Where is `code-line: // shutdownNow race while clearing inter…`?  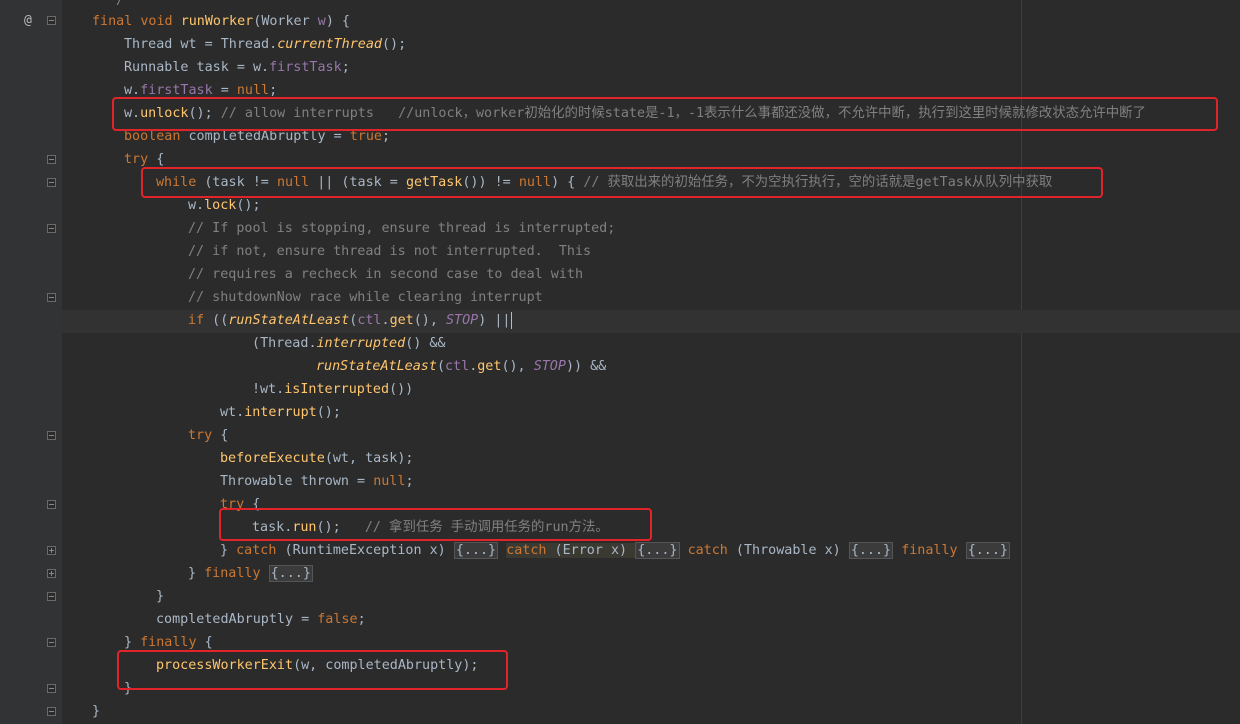 code-line: // shutdownNow race while clearing inter… is located at coordinates (365, 297).